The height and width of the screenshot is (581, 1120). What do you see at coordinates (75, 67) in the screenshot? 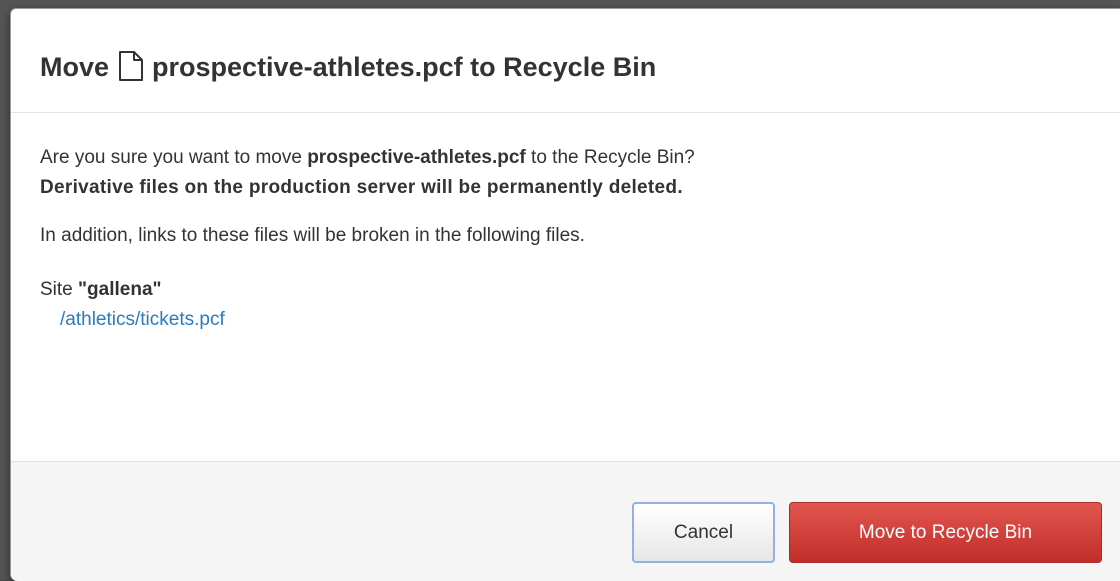
I see `dialog-title-prefix: Move` at bounding box center [75, 67].